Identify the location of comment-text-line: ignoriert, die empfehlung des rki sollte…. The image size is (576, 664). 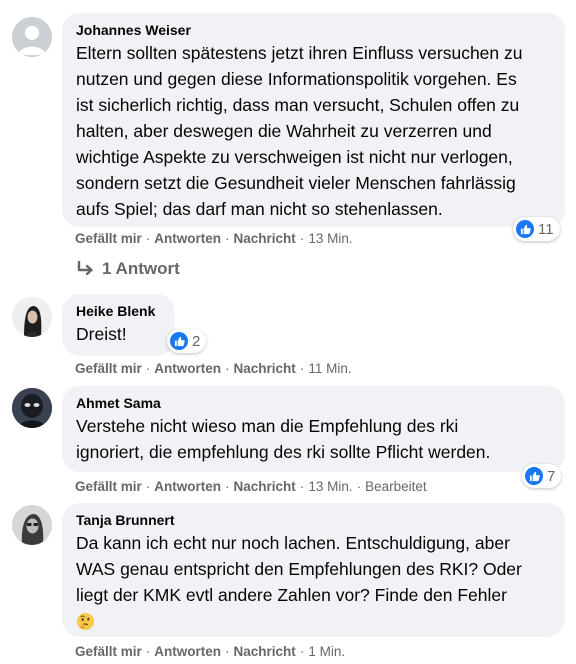
(283, 452).